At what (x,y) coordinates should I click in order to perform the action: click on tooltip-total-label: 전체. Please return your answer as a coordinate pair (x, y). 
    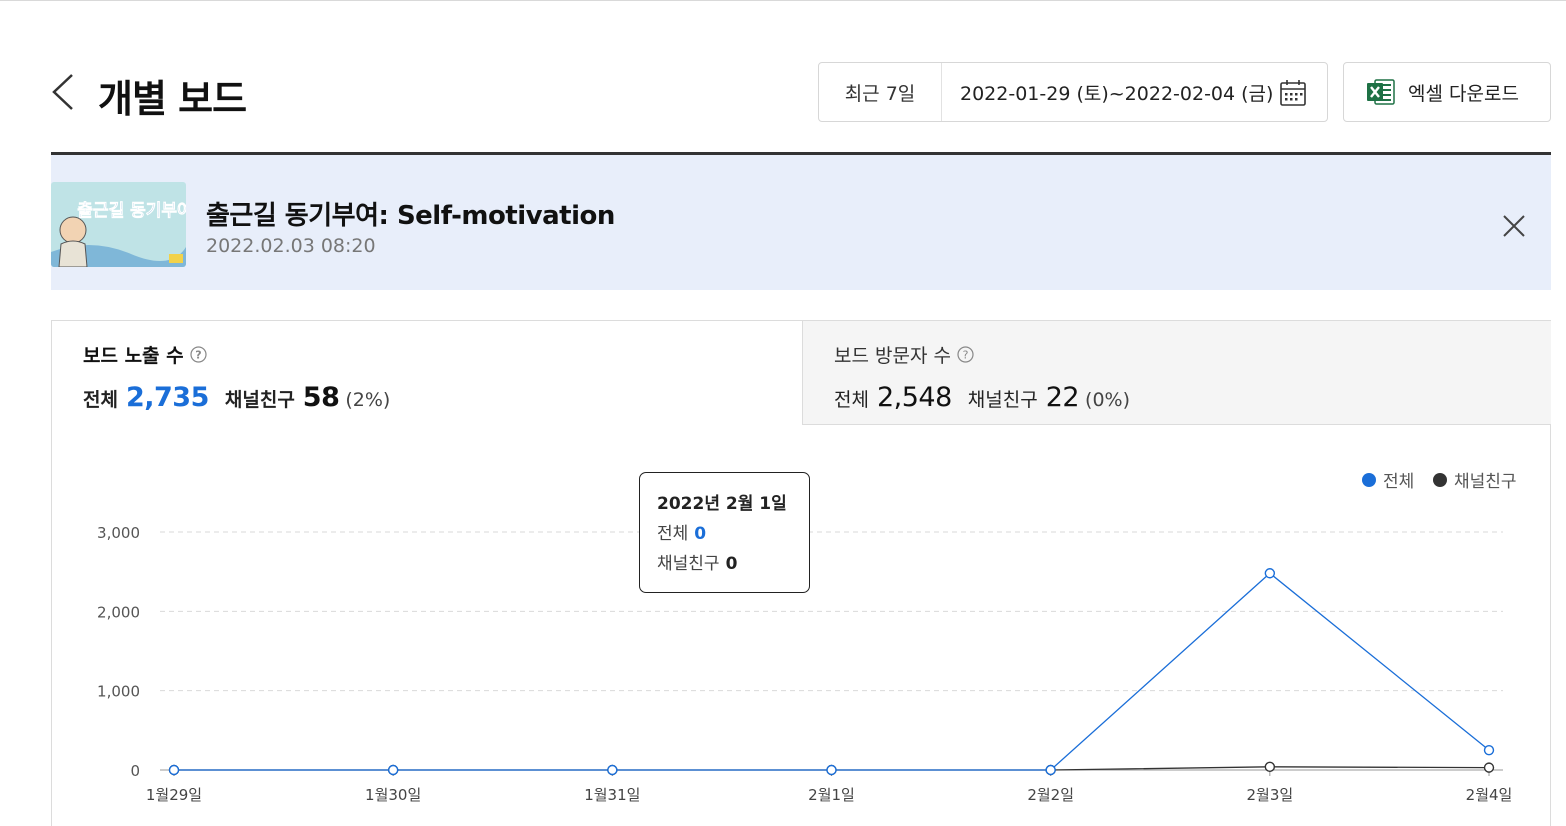
    Looking at the image, I should click on (673, 534).